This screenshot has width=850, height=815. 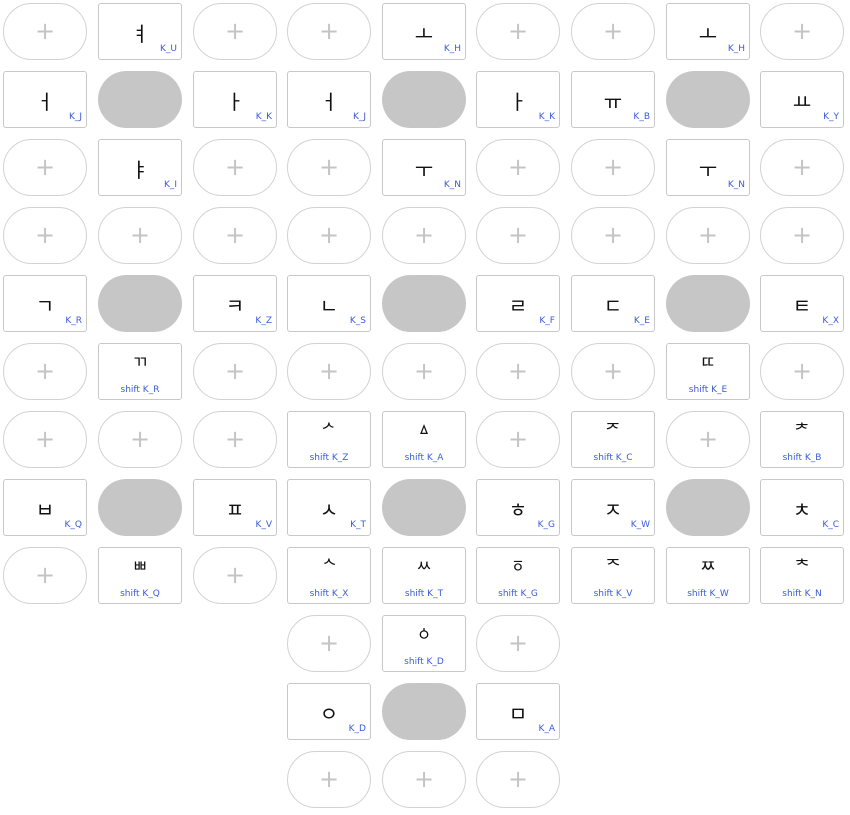 I want to click on shift-key-cell: ᅐ shift K_V, so click(x=613, y=575).